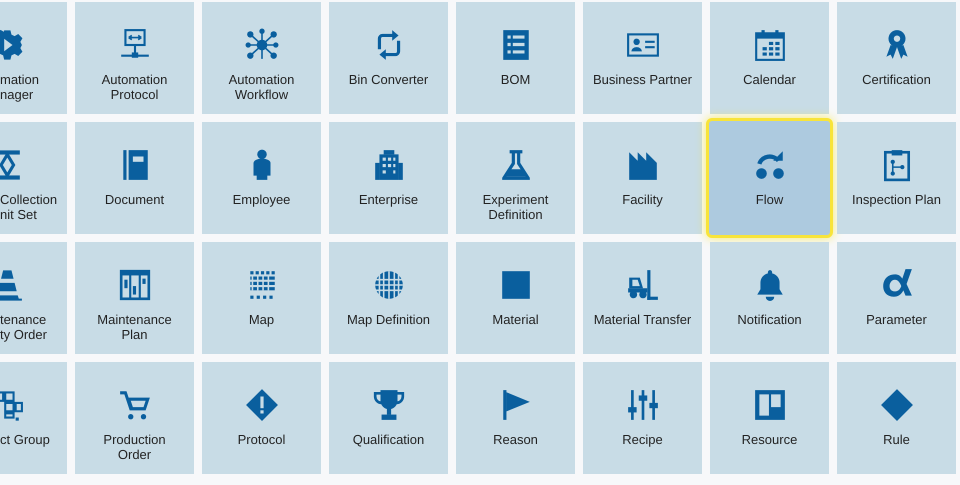  I want to click on app-tile: Employee, so click(261, 178).